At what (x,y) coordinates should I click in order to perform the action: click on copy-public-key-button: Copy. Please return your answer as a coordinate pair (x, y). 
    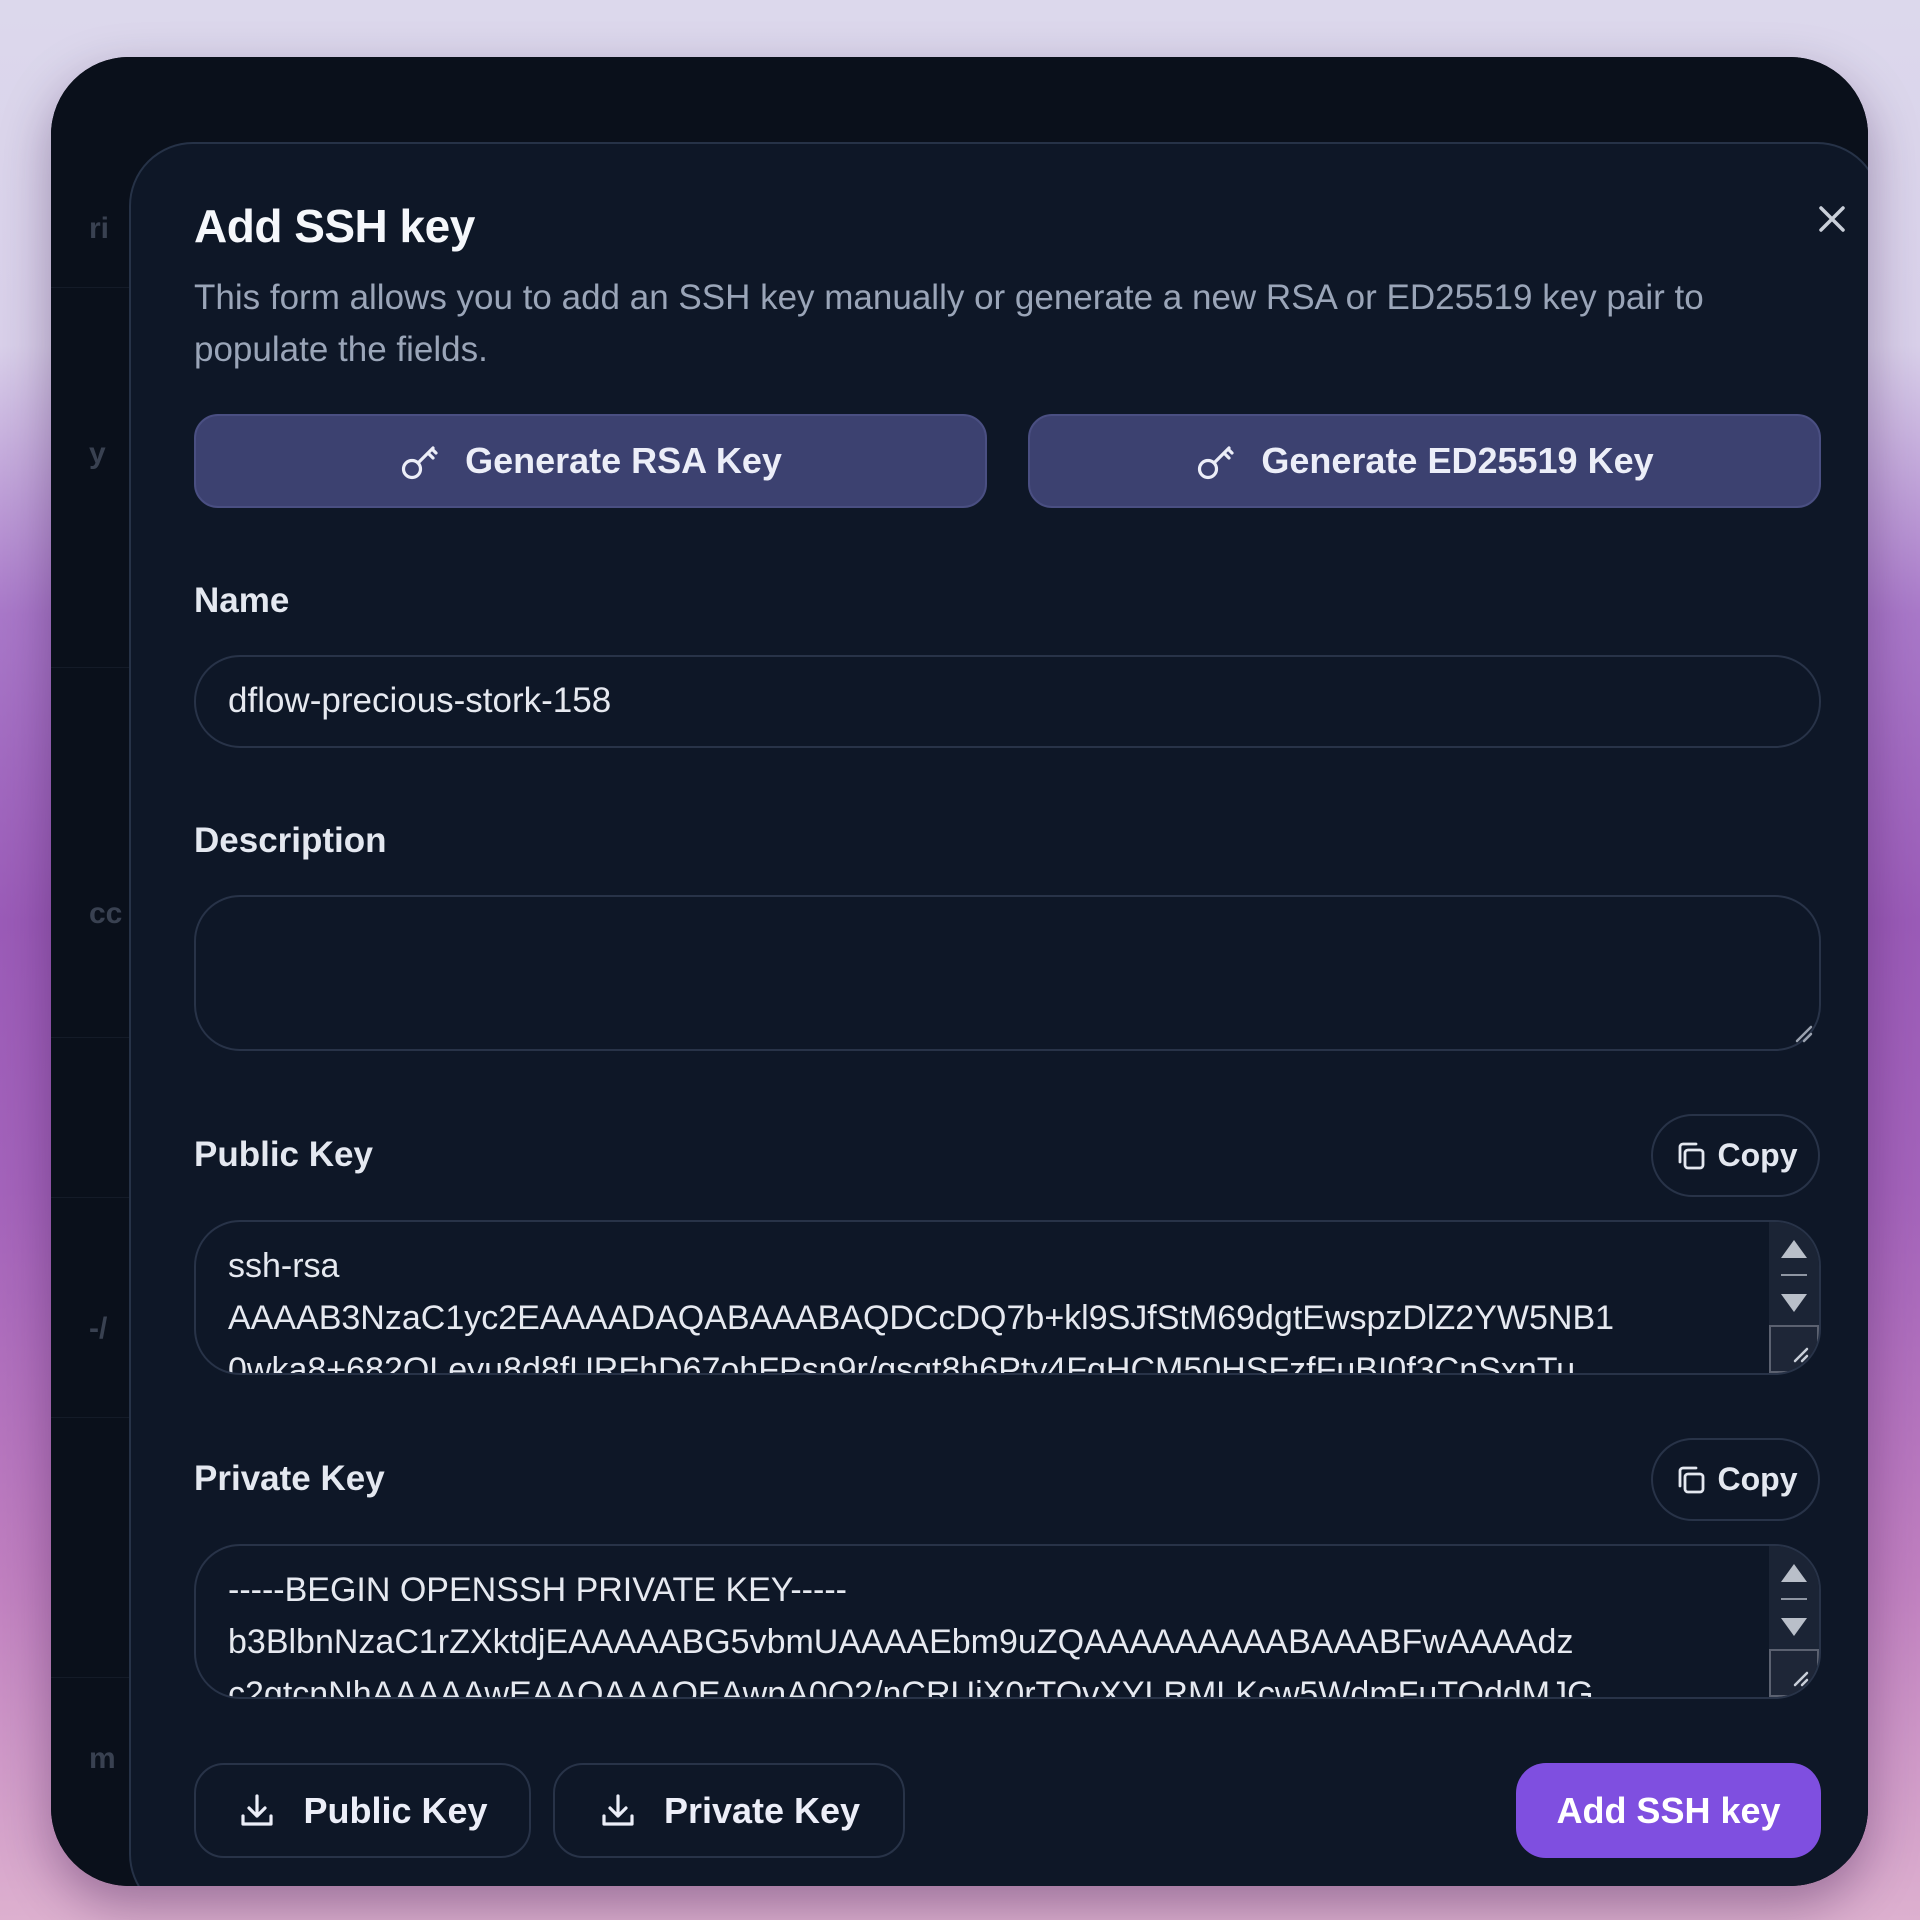
    Looking at the image, I should click on (1735, 1155).